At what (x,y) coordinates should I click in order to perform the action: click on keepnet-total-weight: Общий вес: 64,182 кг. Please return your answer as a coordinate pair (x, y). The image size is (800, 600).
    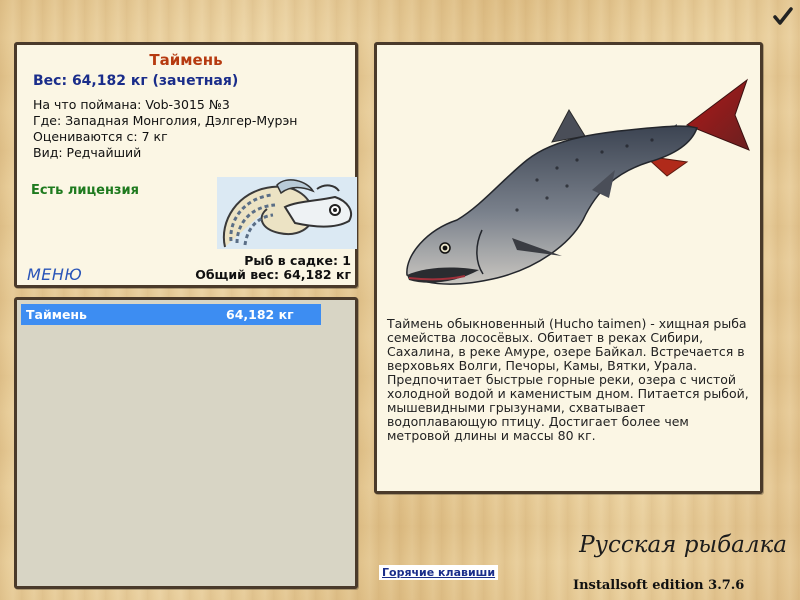
    Looking at the image, I should click on (273, 274).